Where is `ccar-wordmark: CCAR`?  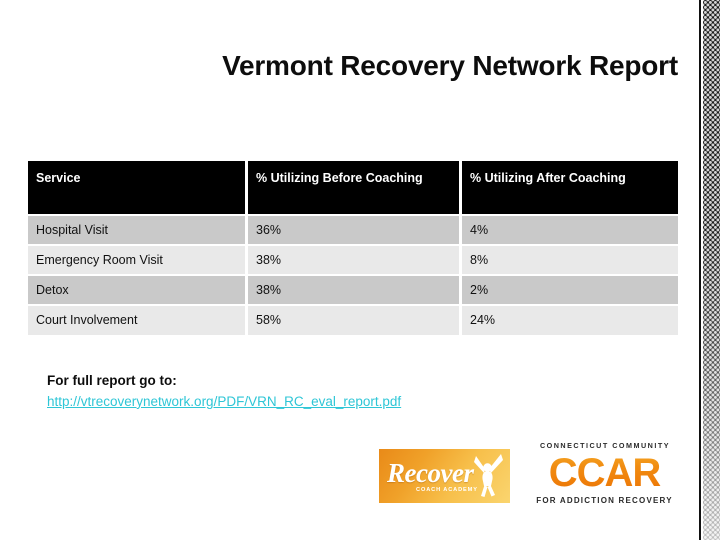 ccar-wordmark: CCAR is located at coordinates (604, 473).